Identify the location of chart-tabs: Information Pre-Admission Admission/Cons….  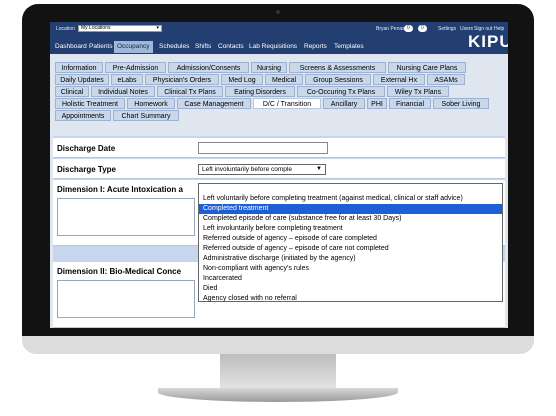
(279, 98).